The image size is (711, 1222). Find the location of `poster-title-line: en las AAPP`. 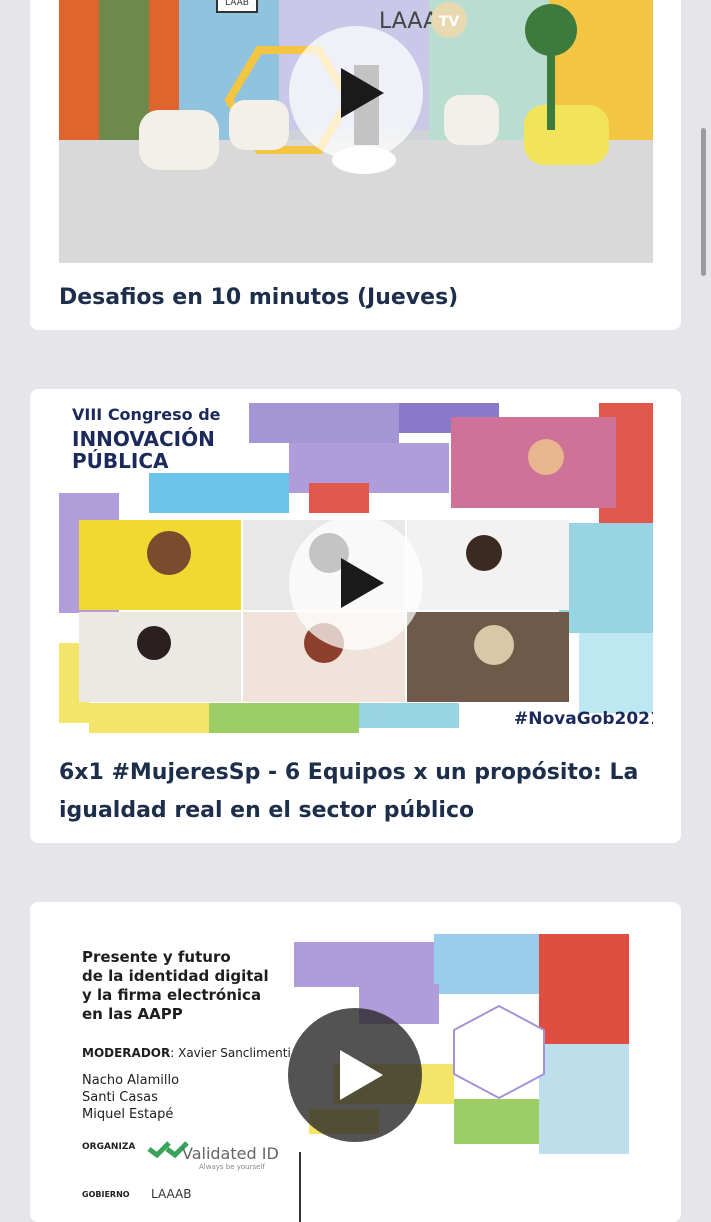

poster-title-line: en las AAPP is located at coordinates (132, 1014).